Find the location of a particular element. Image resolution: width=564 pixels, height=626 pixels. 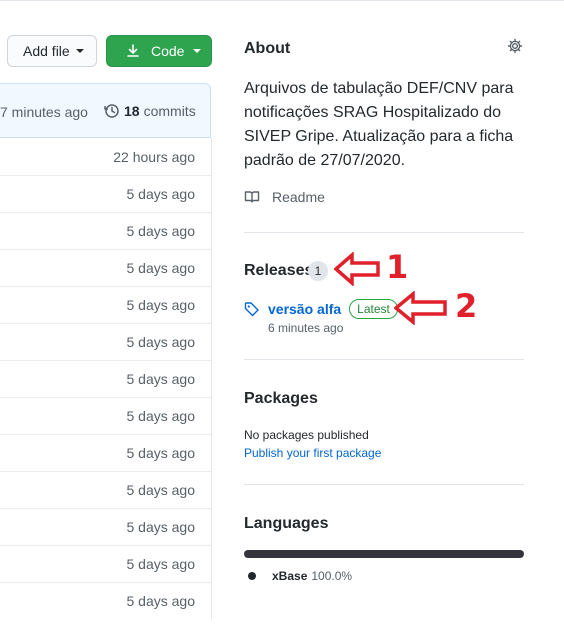

latest-commit-bar: 7 minutes ago 18 commits is located at coordinates (105, 110).